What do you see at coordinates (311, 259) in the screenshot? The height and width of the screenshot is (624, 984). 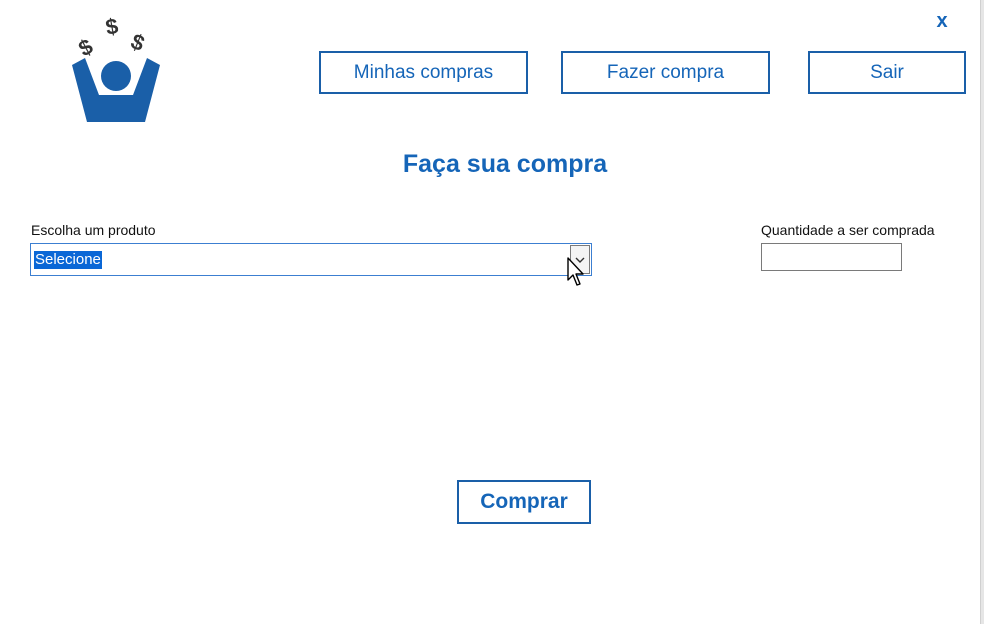 I see `produto-select: Selecione` at bounding box center [311, 259].